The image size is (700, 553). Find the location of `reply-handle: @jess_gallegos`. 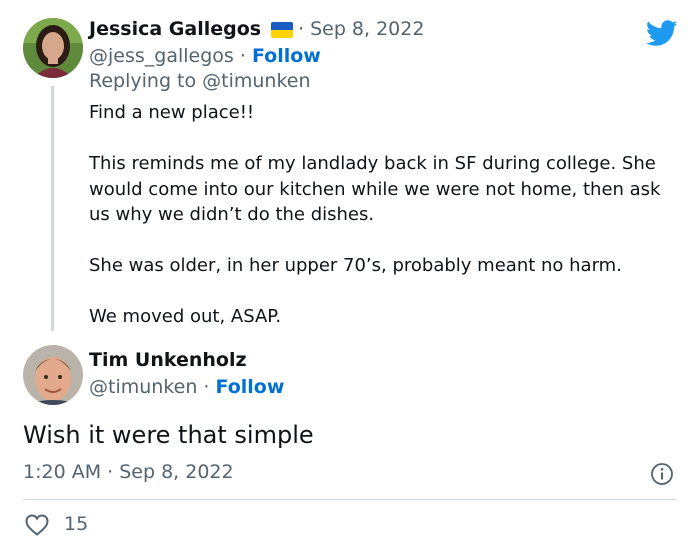

reply-handle: @jess_gallegos is located at coordinates (161, 56).